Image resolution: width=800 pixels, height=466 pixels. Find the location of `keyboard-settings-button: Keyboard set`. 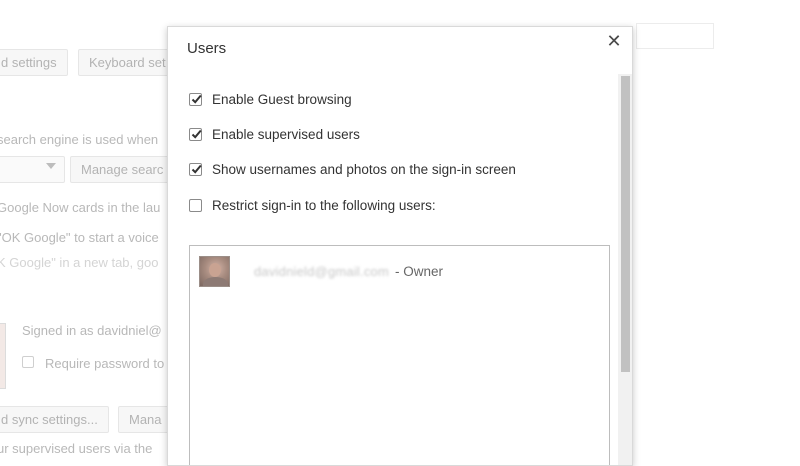

keyboard-settings-button: Keyboard set is located at coordinates (125, 62).